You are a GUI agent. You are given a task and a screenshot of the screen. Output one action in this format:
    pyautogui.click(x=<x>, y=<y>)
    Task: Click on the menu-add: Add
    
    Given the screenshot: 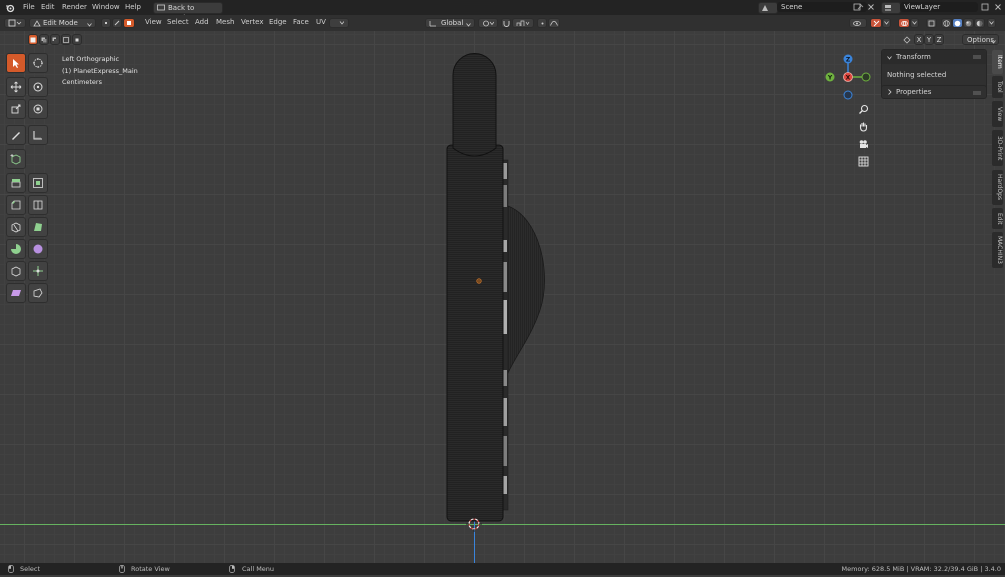 What is the action you would take?
    pyautogui.click(x=202, y=22)
    